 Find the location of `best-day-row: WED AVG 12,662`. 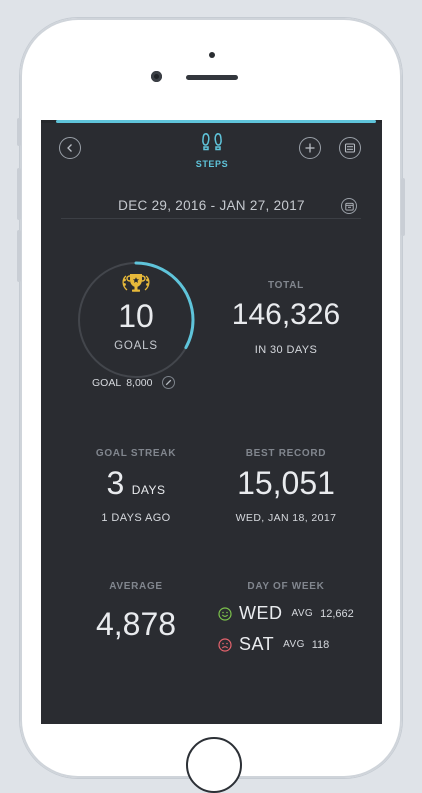

best-day-row: WED AVG 12,662 is located at coordinates (286, 613).